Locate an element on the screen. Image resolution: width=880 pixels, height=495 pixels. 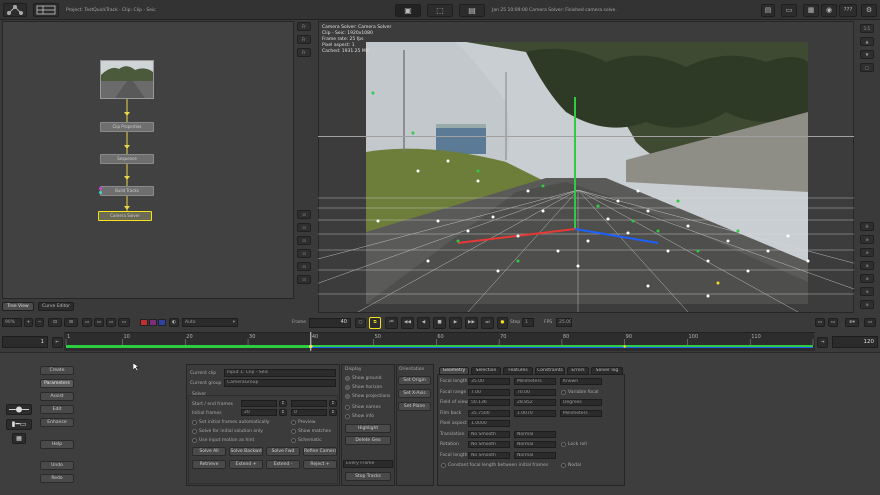
range-start-field: 1 is located at coordinates (25, 342).